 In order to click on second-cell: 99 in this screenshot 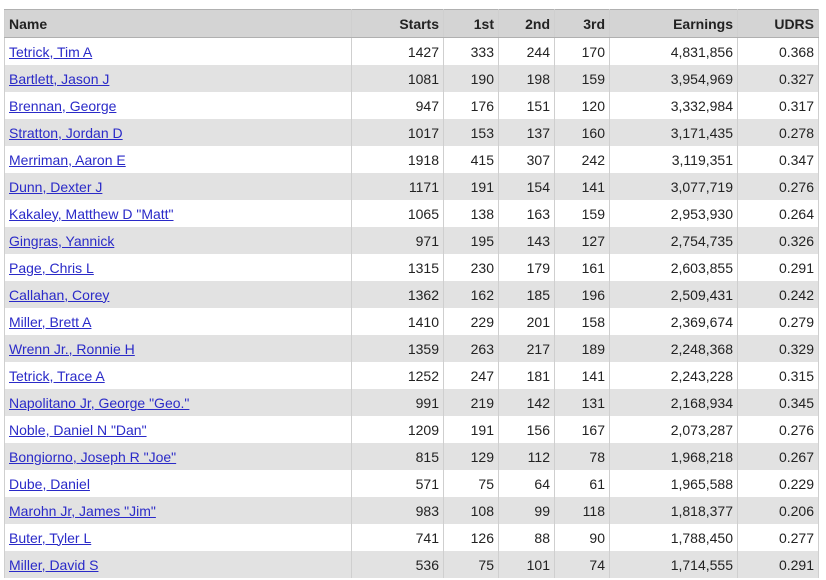, I will do `click(526, 510)`.